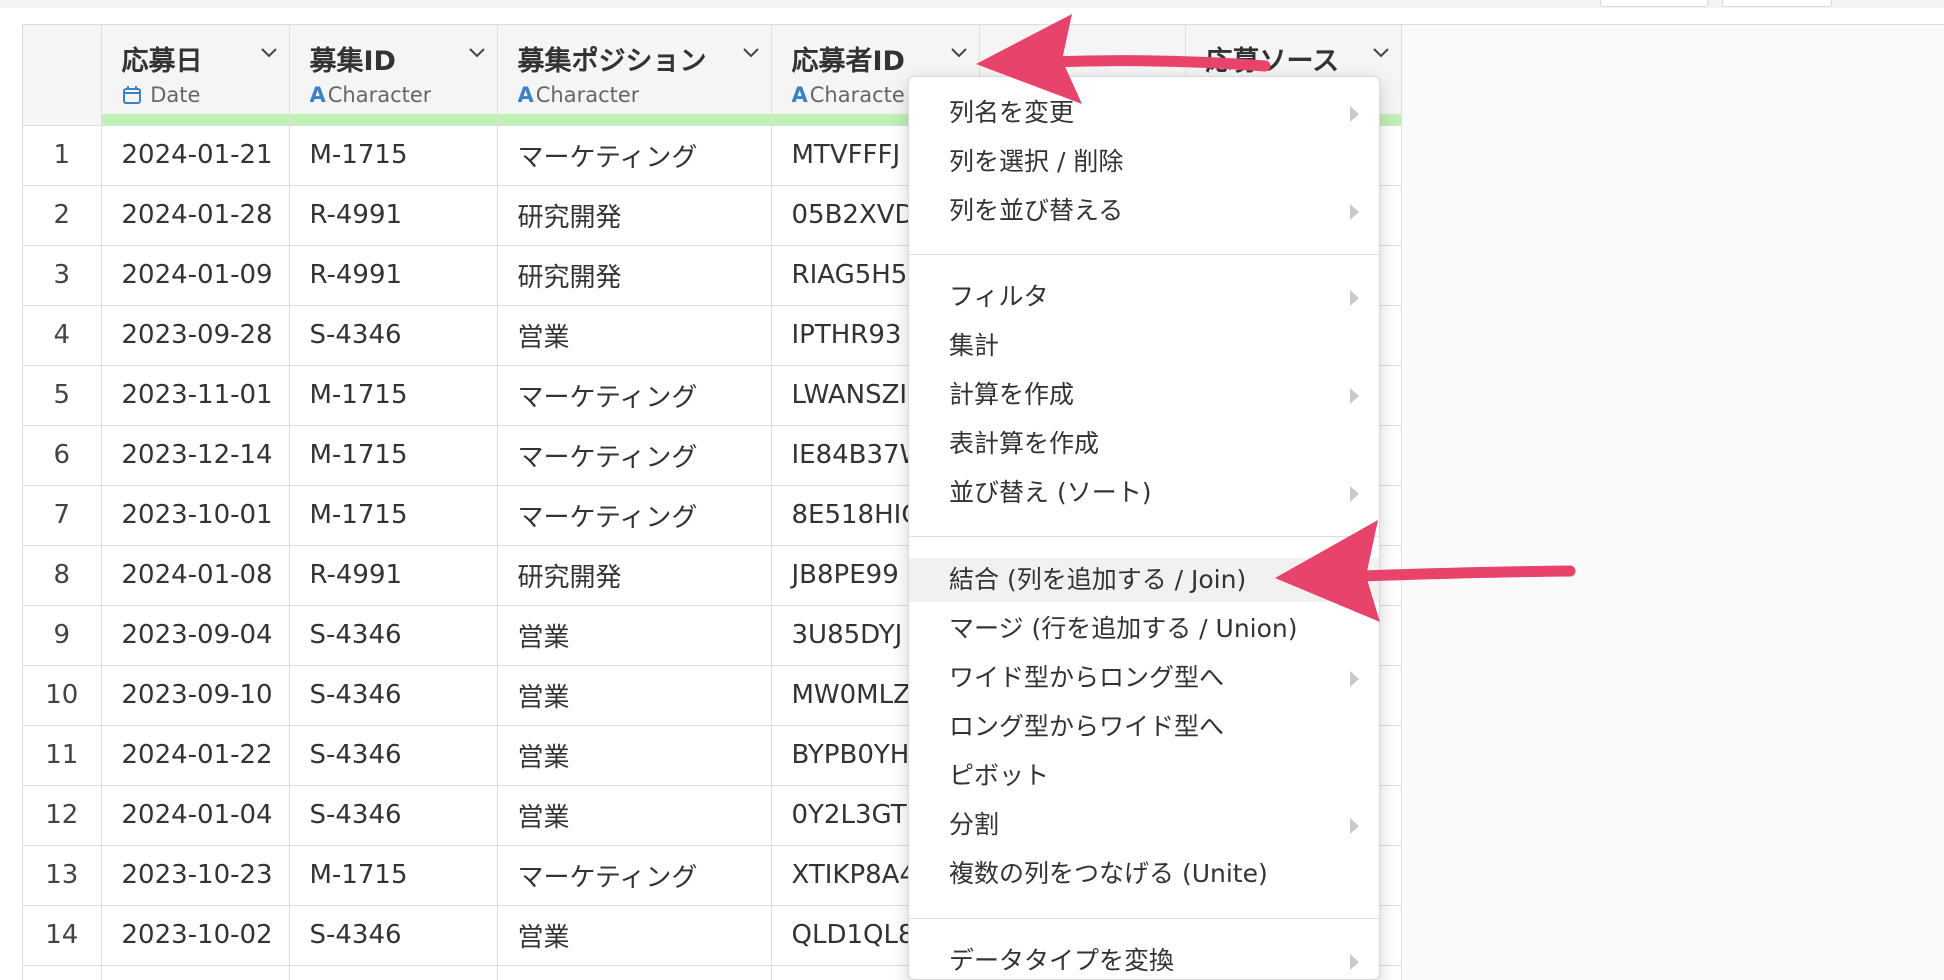  Describe the element at coordinates (62, 972) in the screenshot. I see `row-number` at that location.